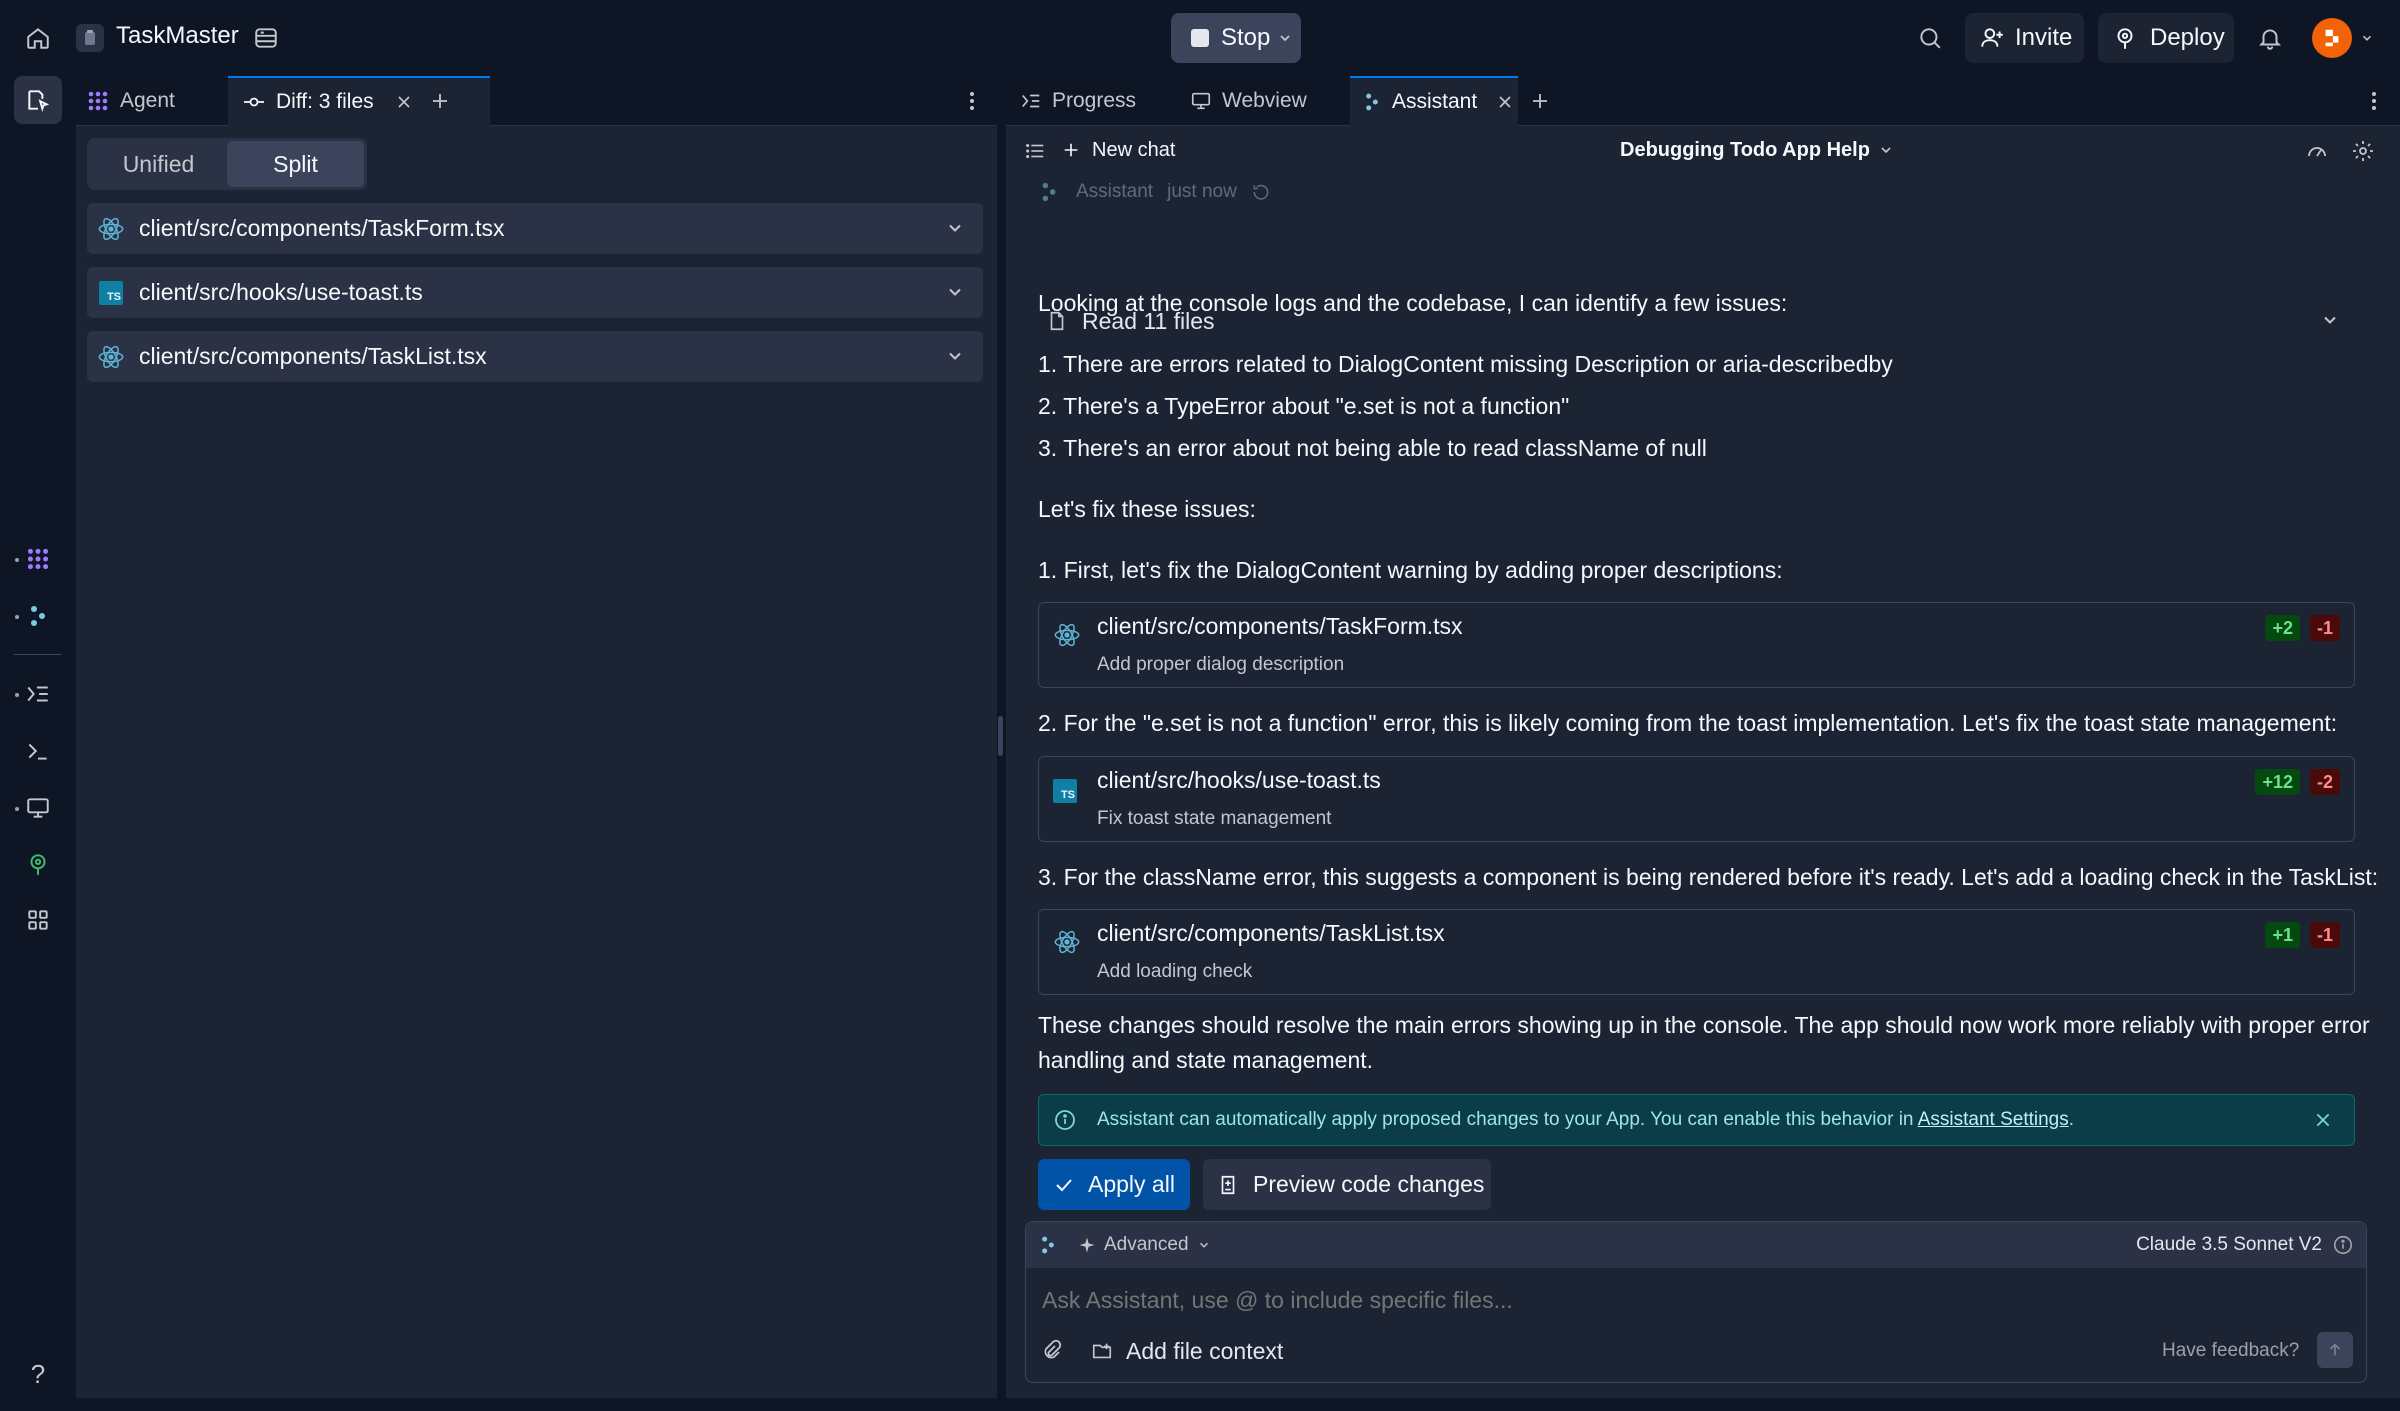 The height and width of the screenshot is (1411, 2400). What do you see at coordinates (2317, 151) in the screenshot?
I see `speedometer-icon` at bounding box center [2317, 151].